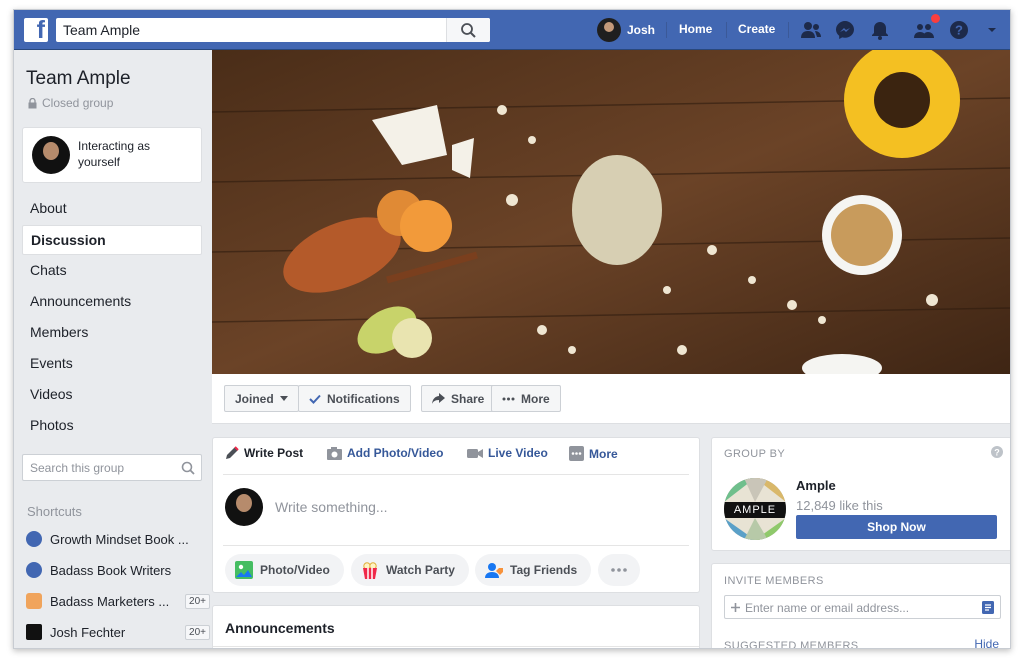 This screenshot has height=662, width=1024. What do you see at coordinates (420, 570) in the screenshot?
I see `pill-label: Watch Party` at bounding box center [420, 570].